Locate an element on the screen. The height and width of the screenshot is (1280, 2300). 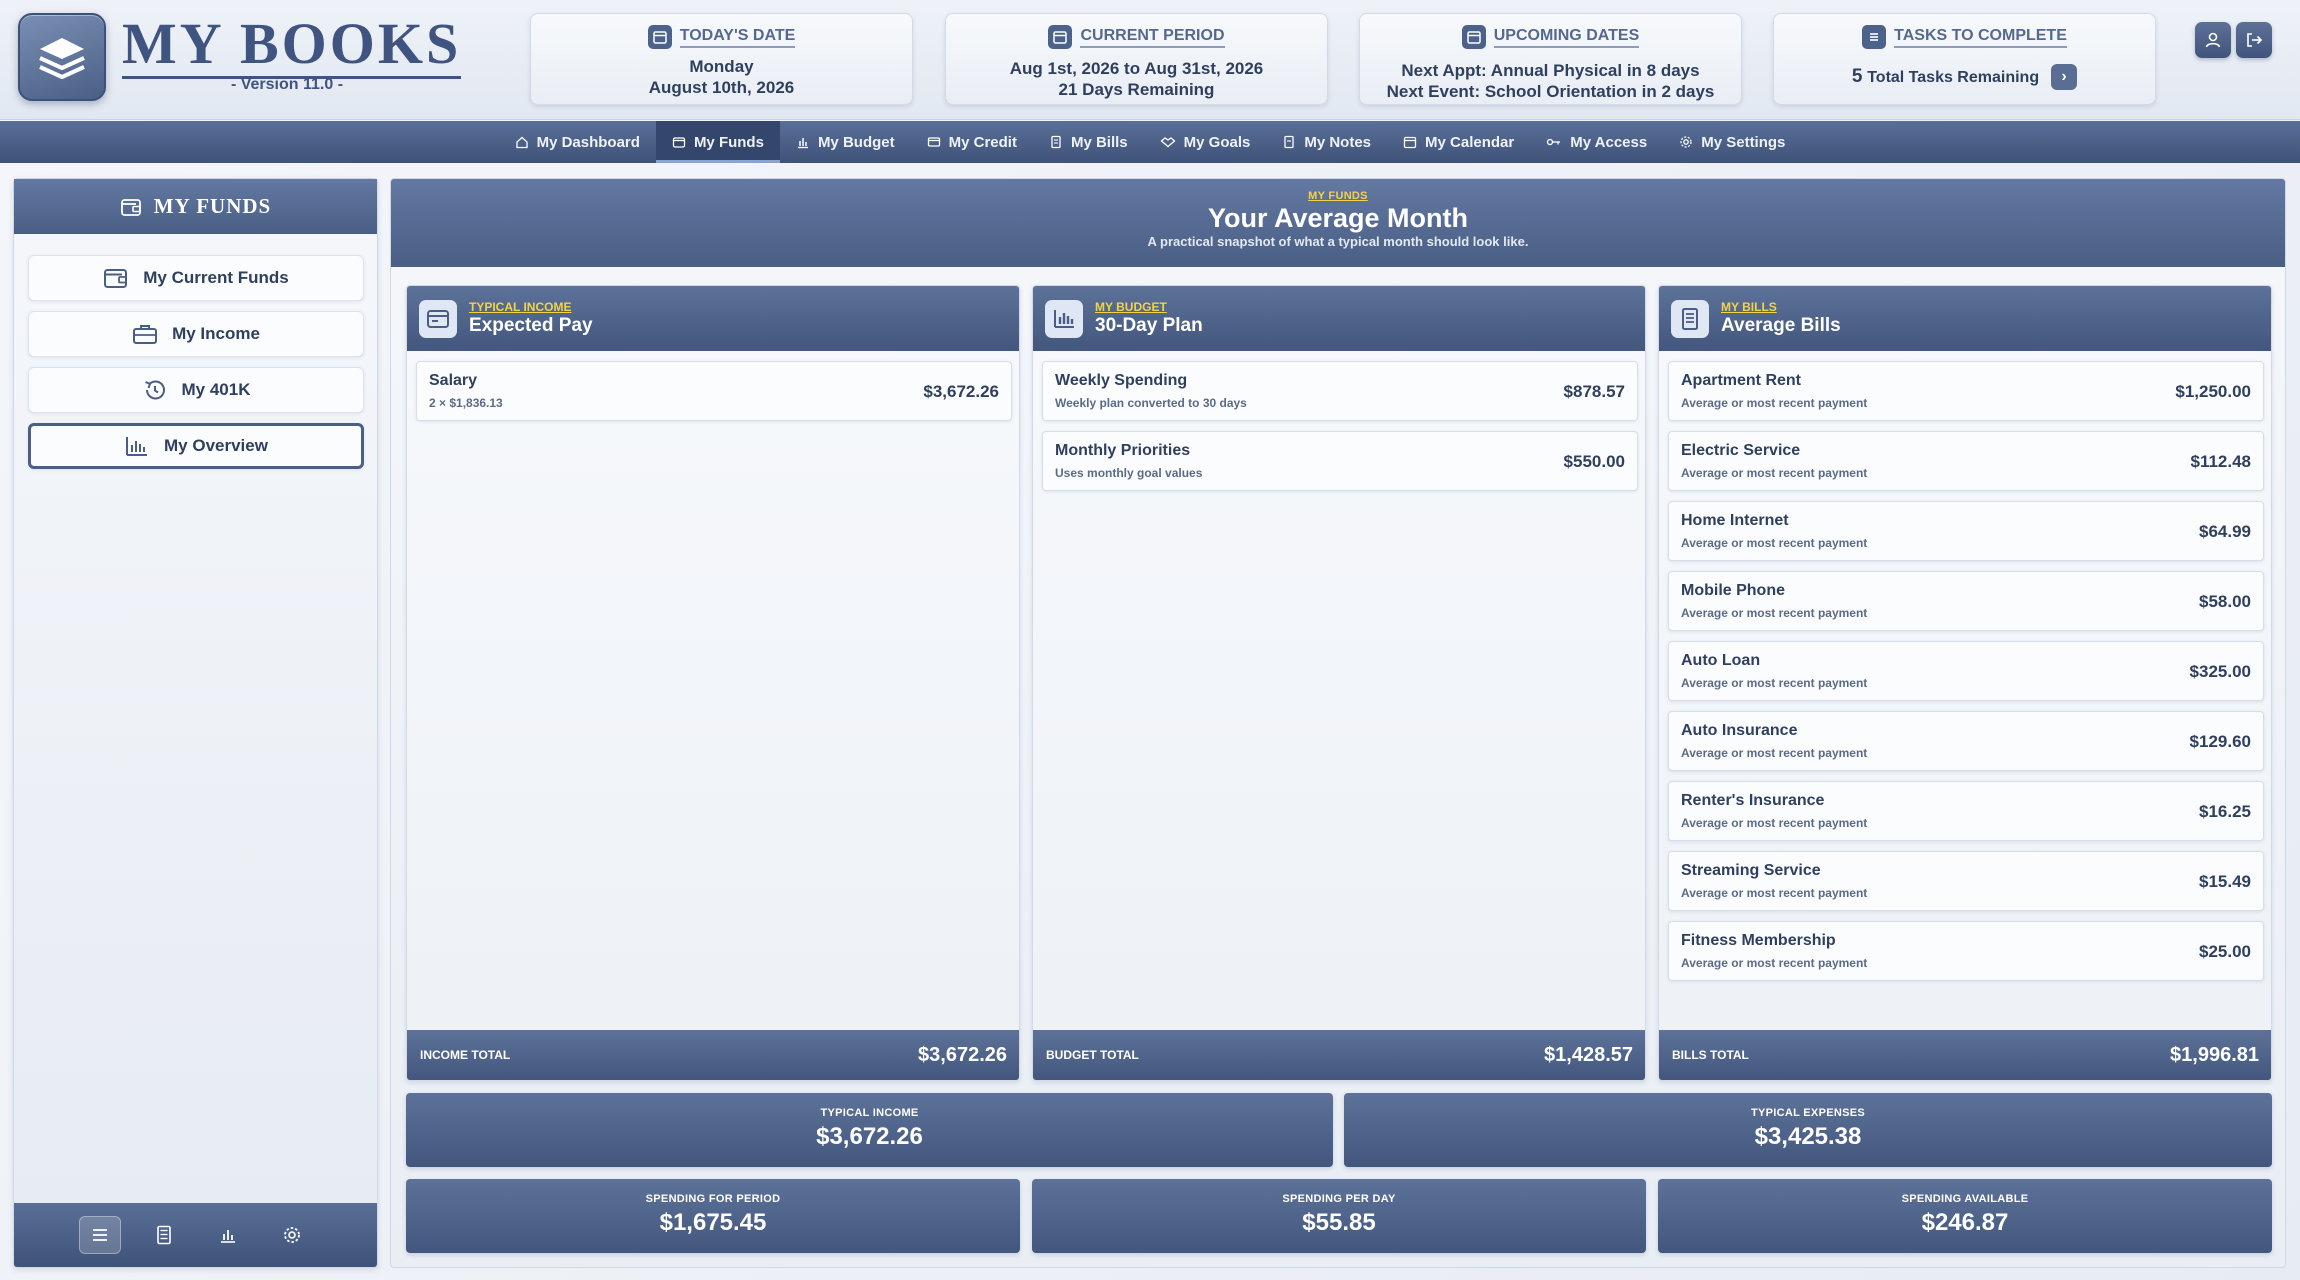
sidebar-item-label: My 401K is located at coordinates (216, 389).